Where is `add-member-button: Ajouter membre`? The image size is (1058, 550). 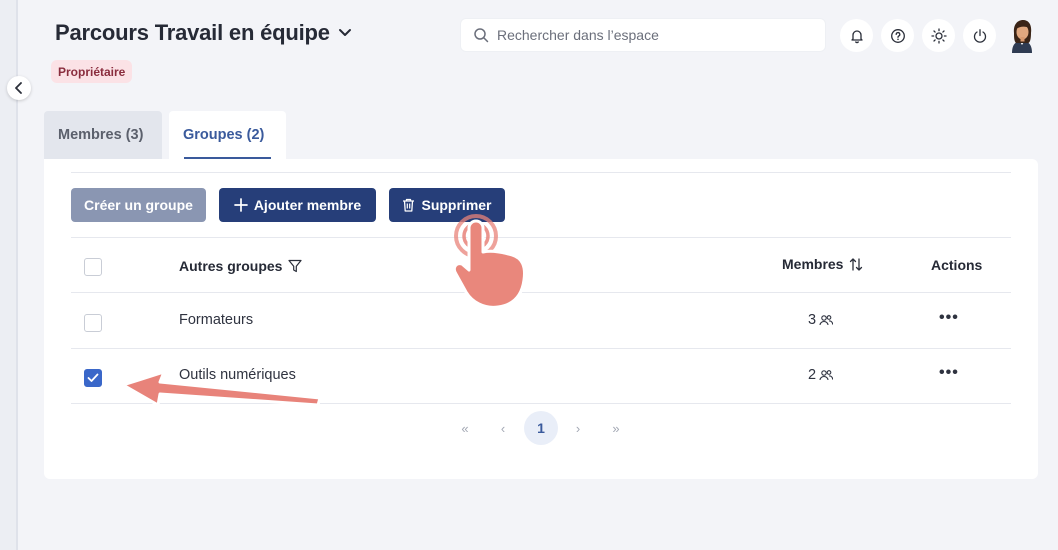
add-member-button: Ajouter membre is located at coordinates (297, 205).